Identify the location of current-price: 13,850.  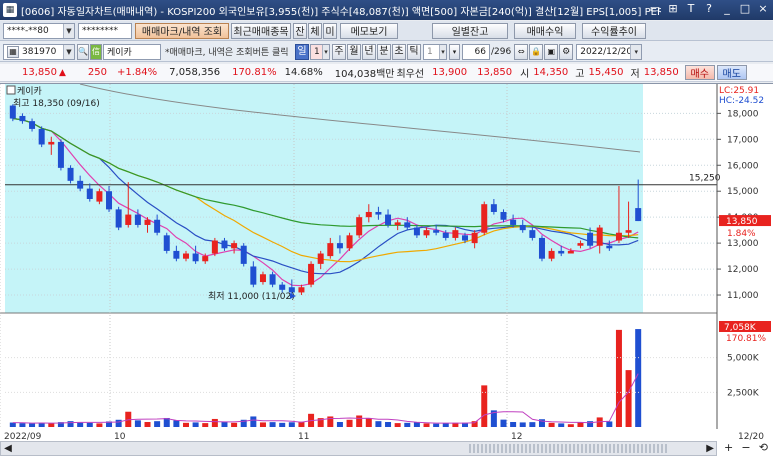
(39, 72).